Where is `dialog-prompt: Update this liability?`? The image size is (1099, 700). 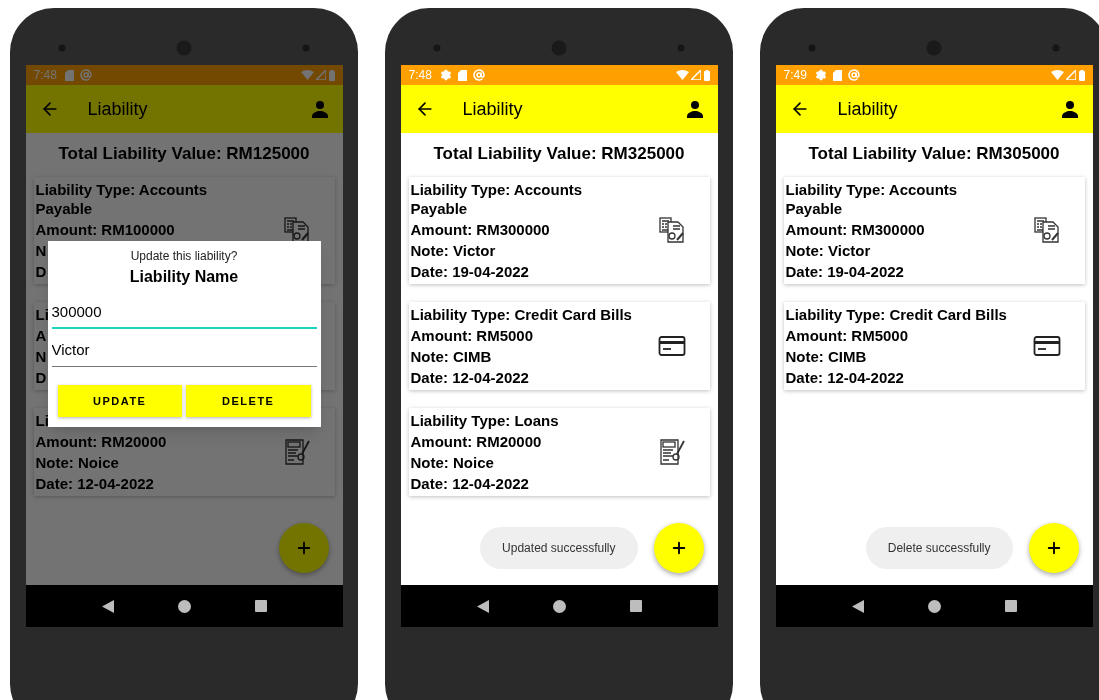 dialog-prompt: Update this liability? is located at coordinates (184, 256).